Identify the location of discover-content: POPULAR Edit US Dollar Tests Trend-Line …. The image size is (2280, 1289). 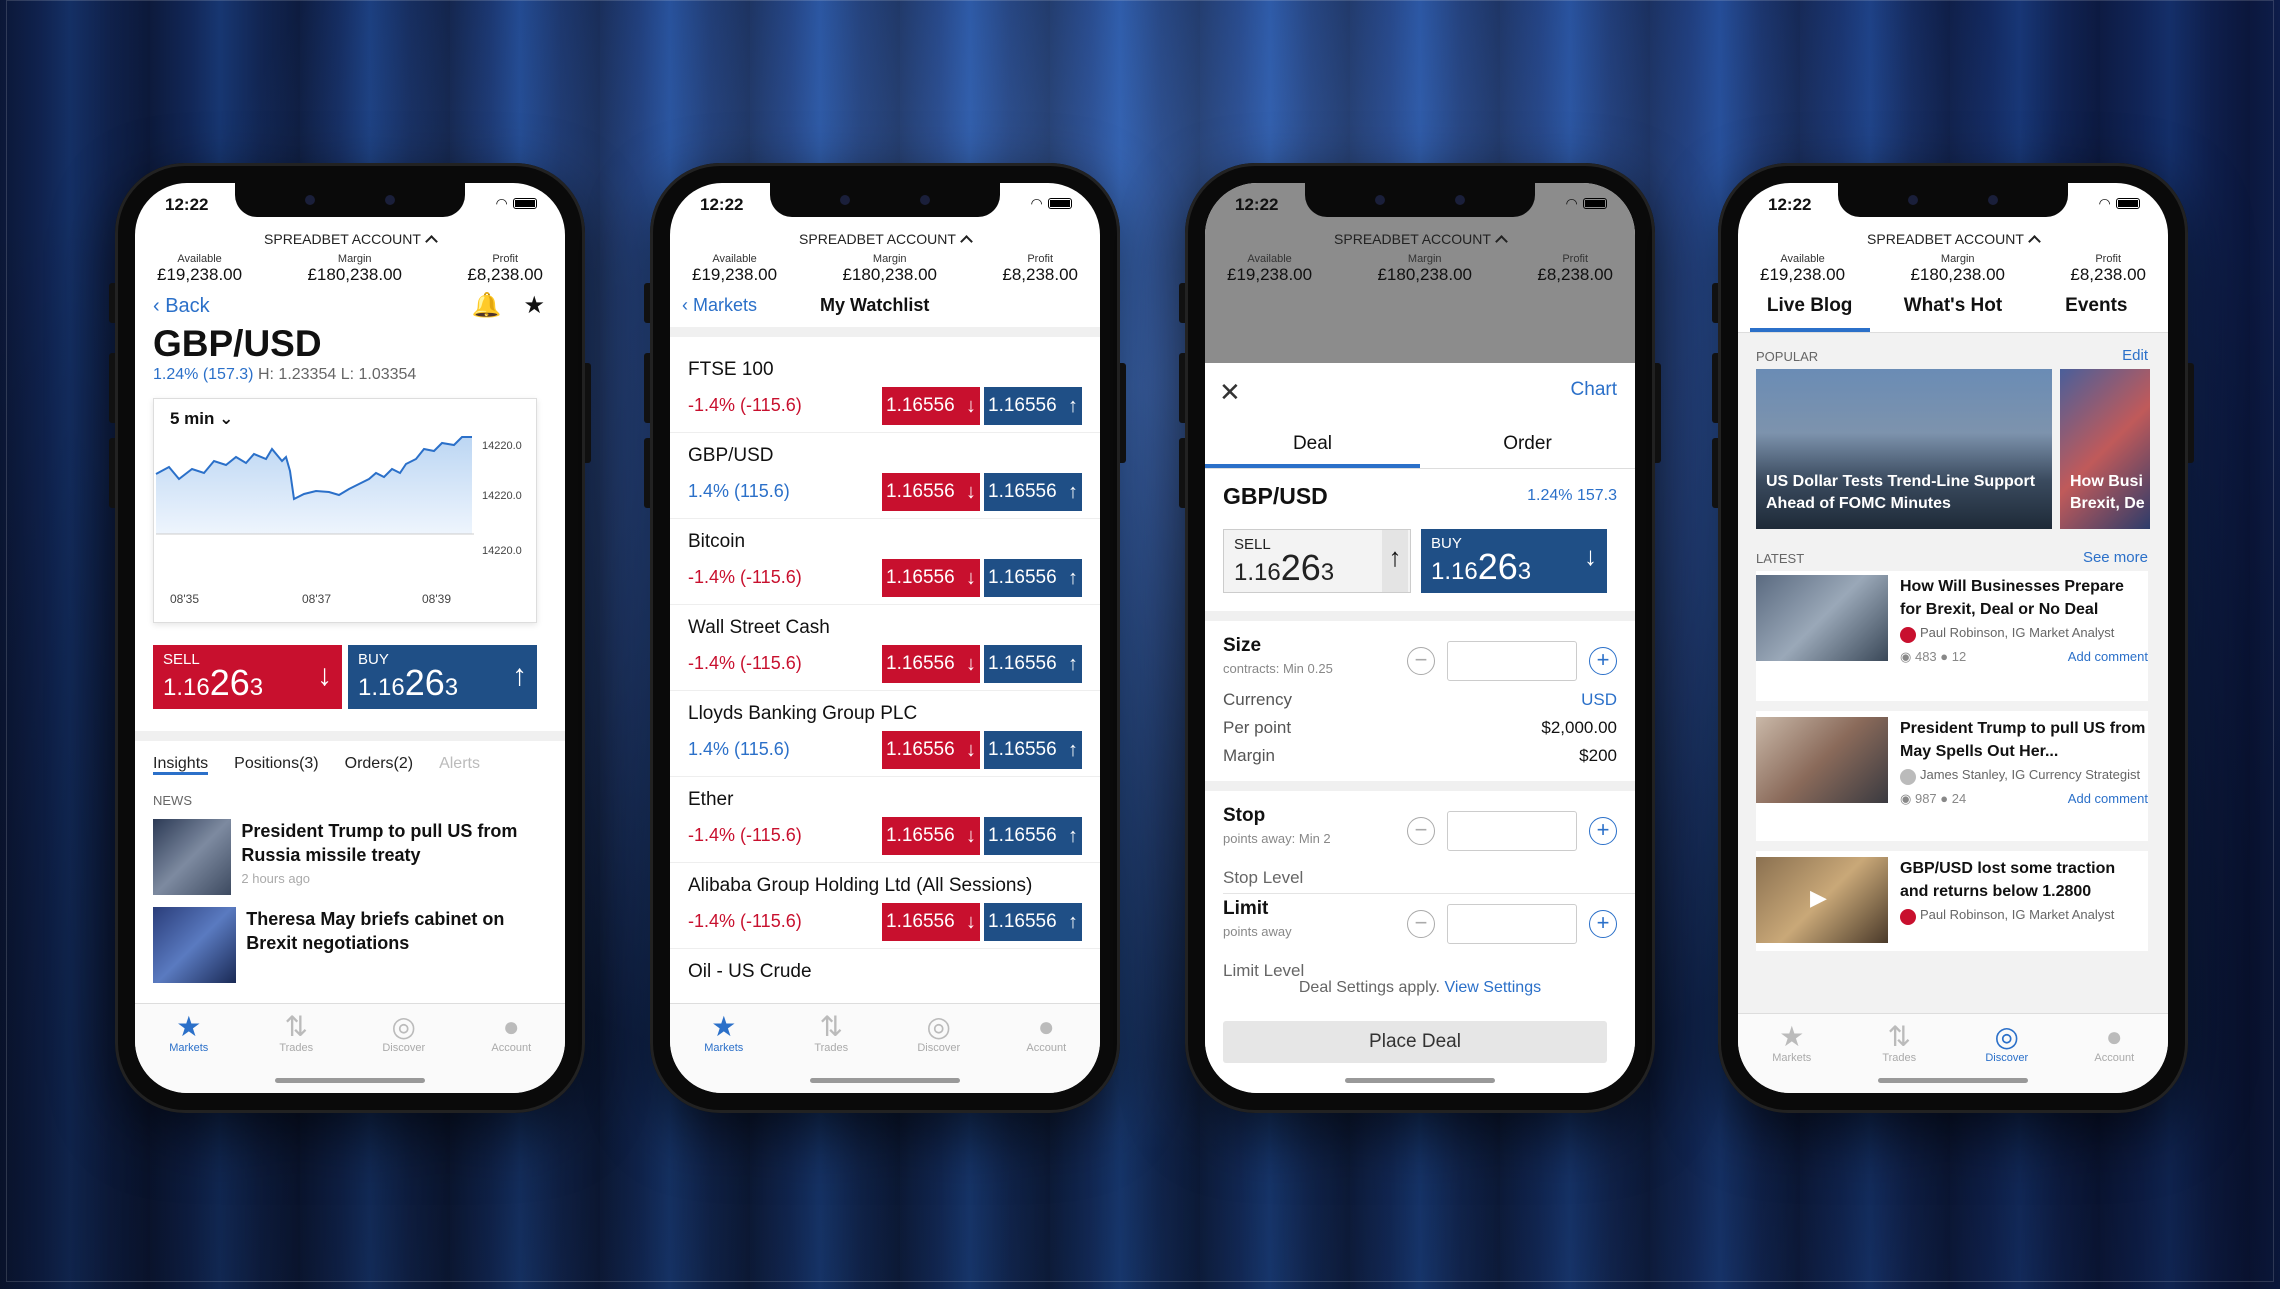
(1953, 683).